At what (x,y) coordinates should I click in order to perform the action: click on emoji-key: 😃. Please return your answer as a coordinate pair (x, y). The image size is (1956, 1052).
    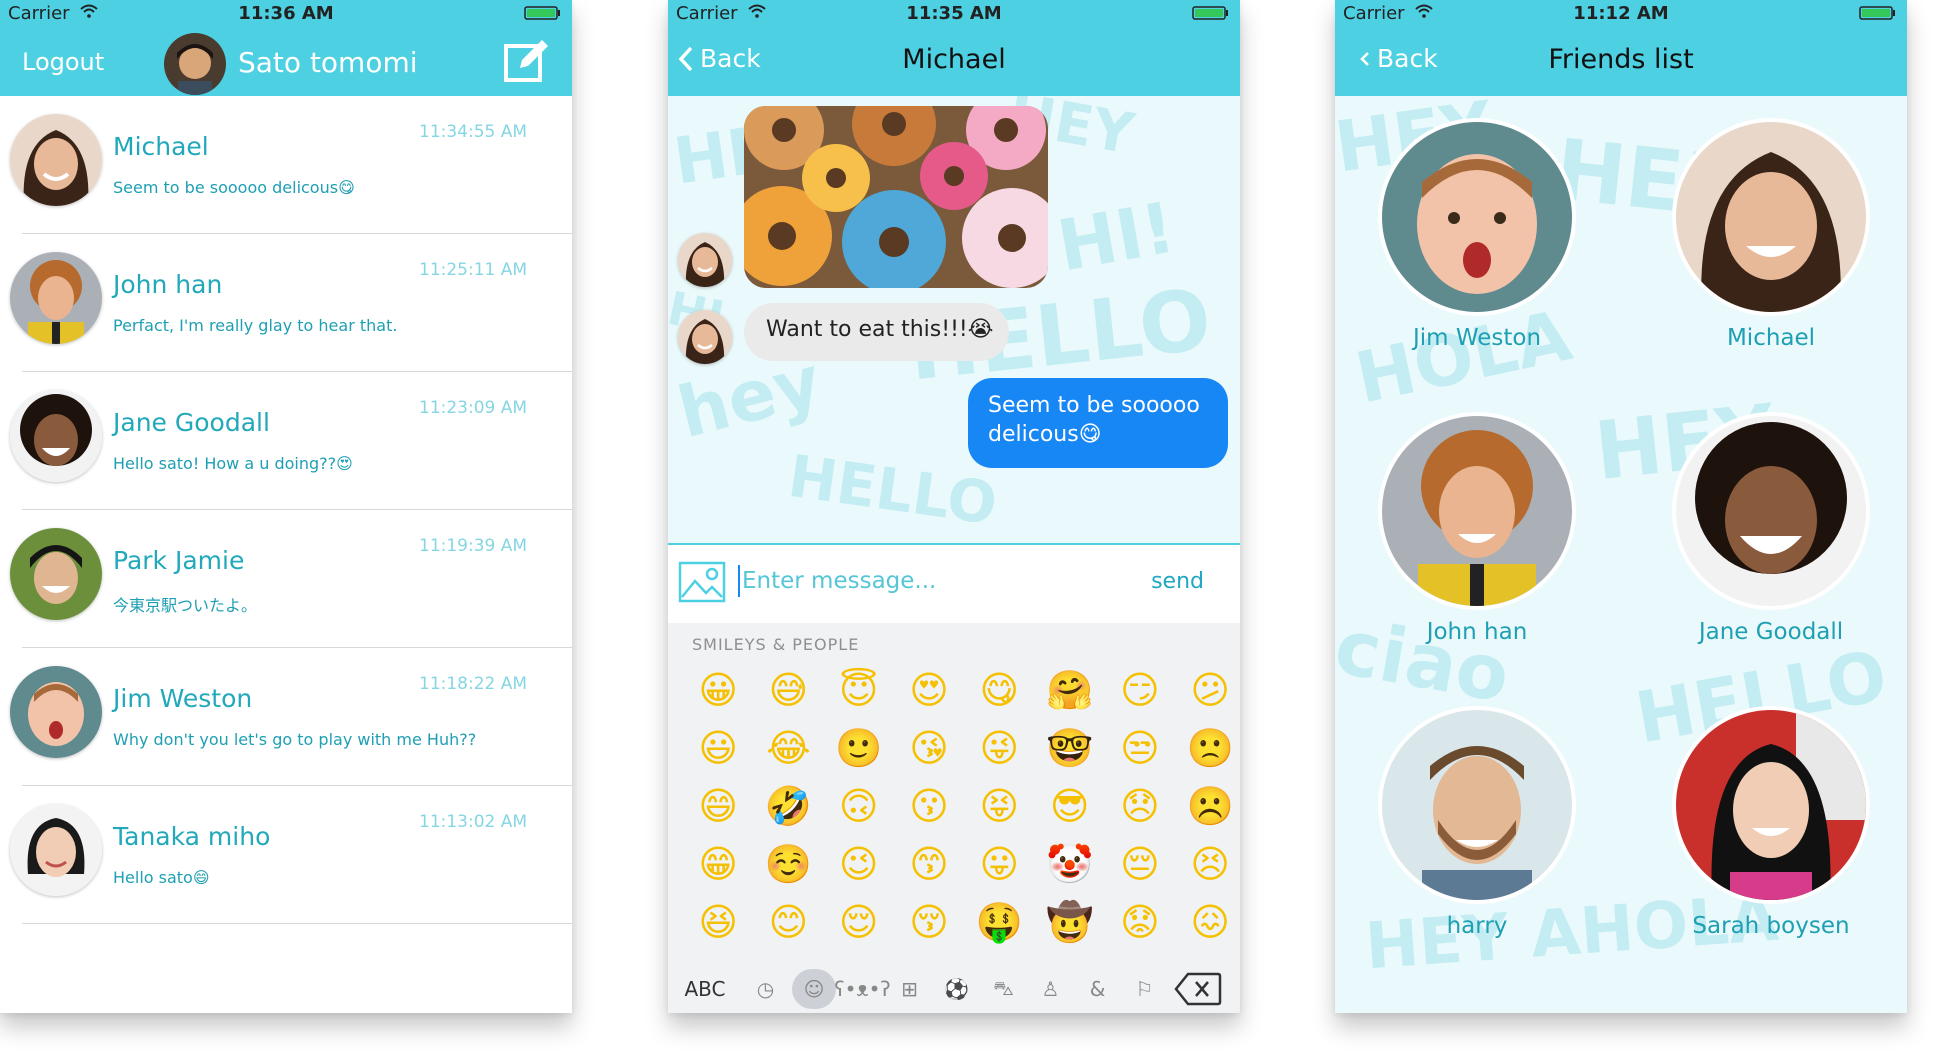
    Looking at the image, I should click on (718, 748).